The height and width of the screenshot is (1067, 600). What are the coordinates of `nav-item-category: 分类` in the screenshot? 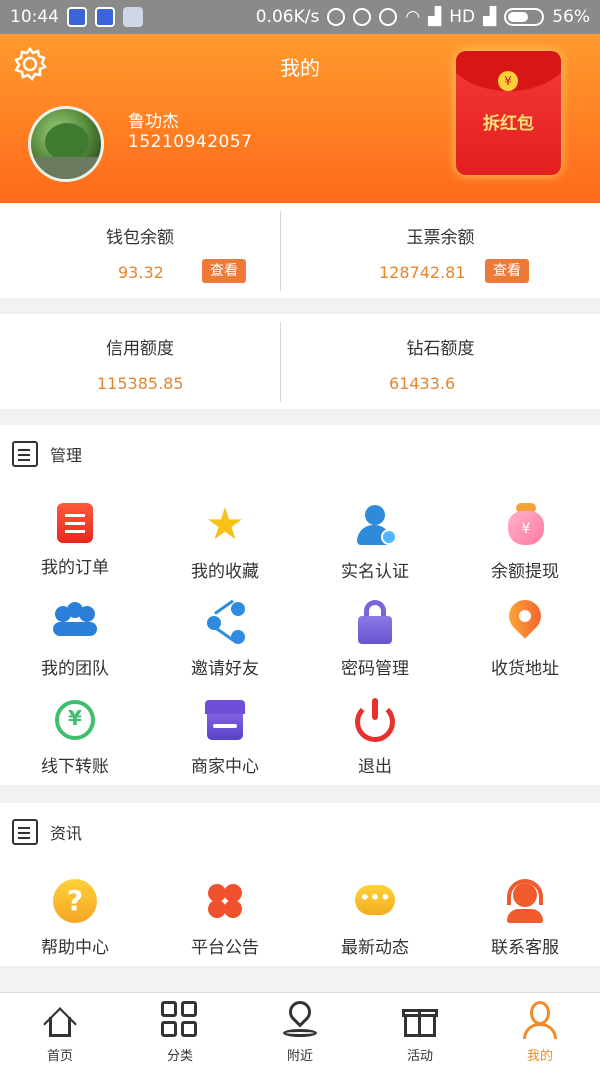 It's located at (180, 1030).